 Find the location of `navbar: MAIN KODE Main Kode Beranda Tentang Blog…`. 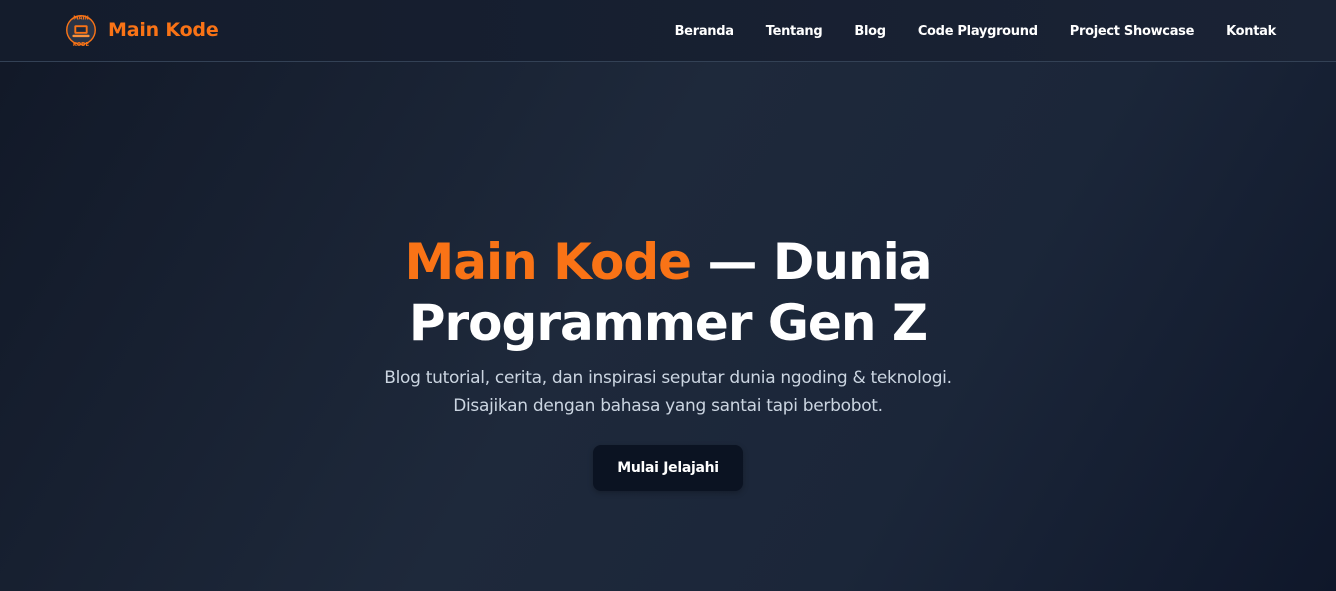

navbar: MAIN KODE Main Kode Beranda Tentang Blog… is located at coordinates (668, 31).